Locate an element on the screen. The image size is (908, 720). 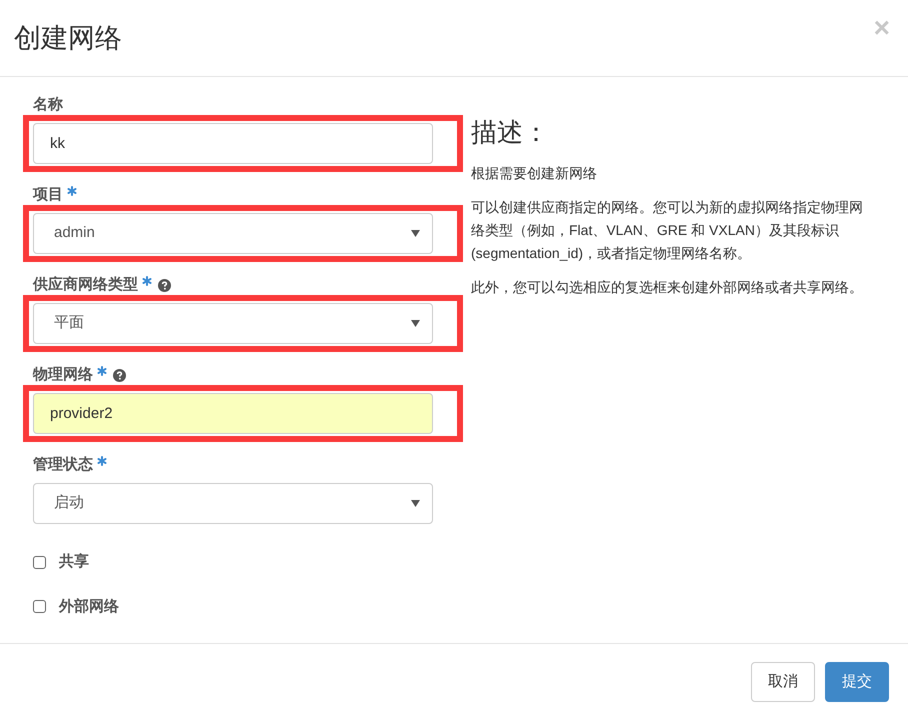
dialog-button: 取消 is located at coordinates (783, 682).